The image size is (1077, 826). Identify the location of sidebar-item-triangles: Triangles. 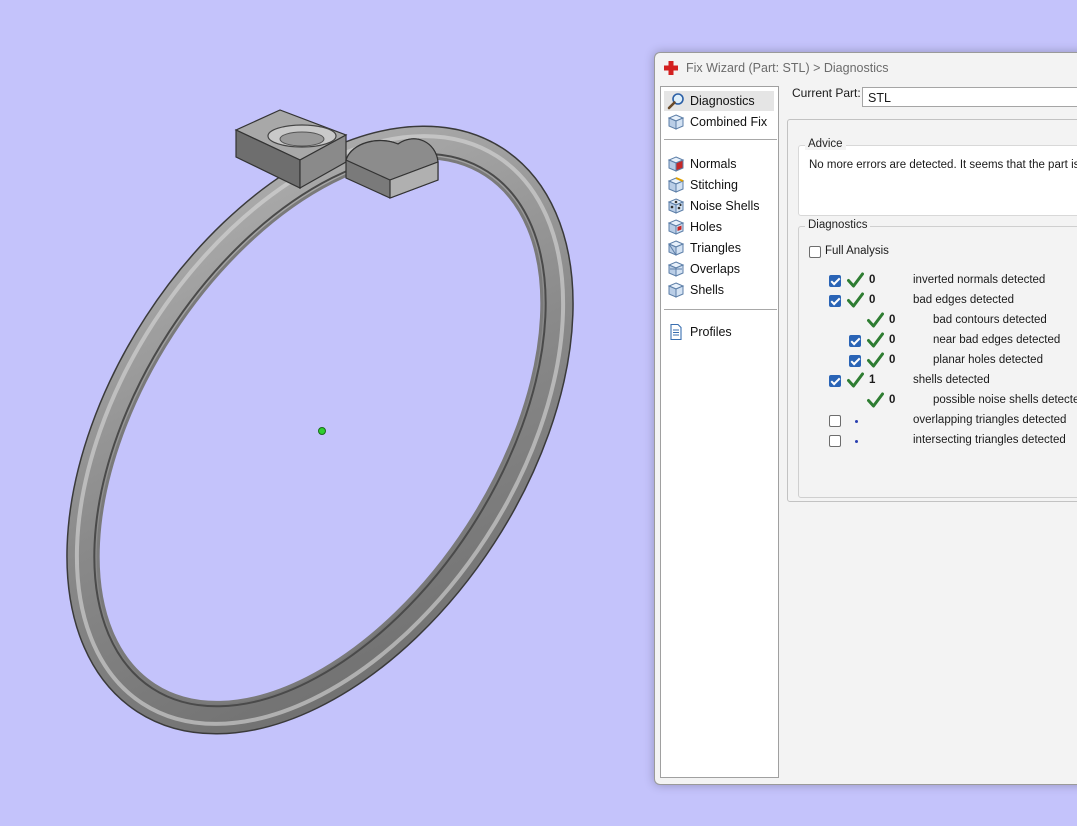
(719, 248).